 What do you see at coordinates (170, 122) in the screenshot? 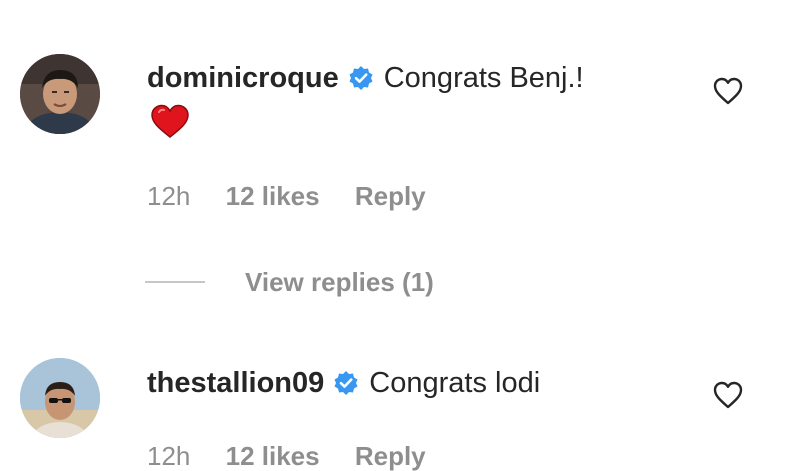
I see `red-heart-emoji` at bounding box center [170, 122].